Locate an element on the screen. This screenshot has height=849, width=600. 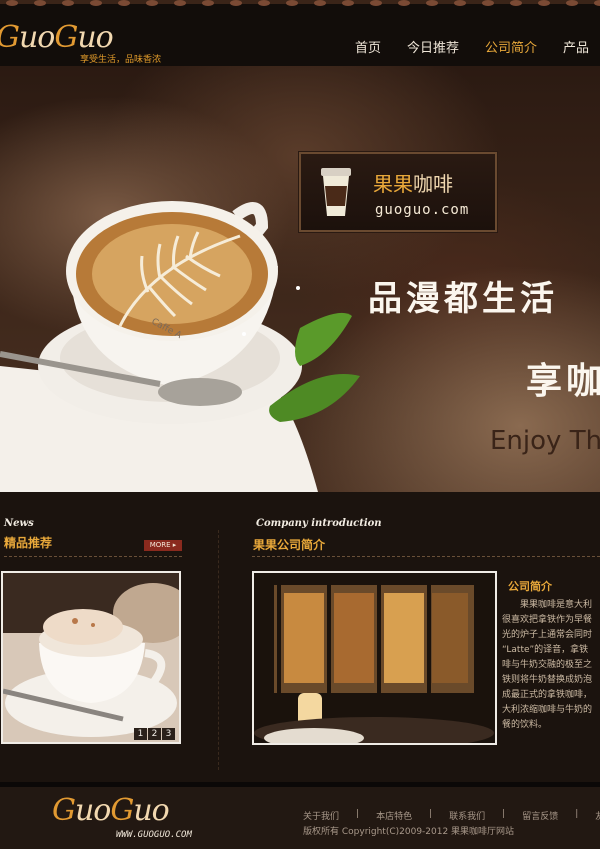
nav-item-products: 产品 is located at coordinates (576, 46).